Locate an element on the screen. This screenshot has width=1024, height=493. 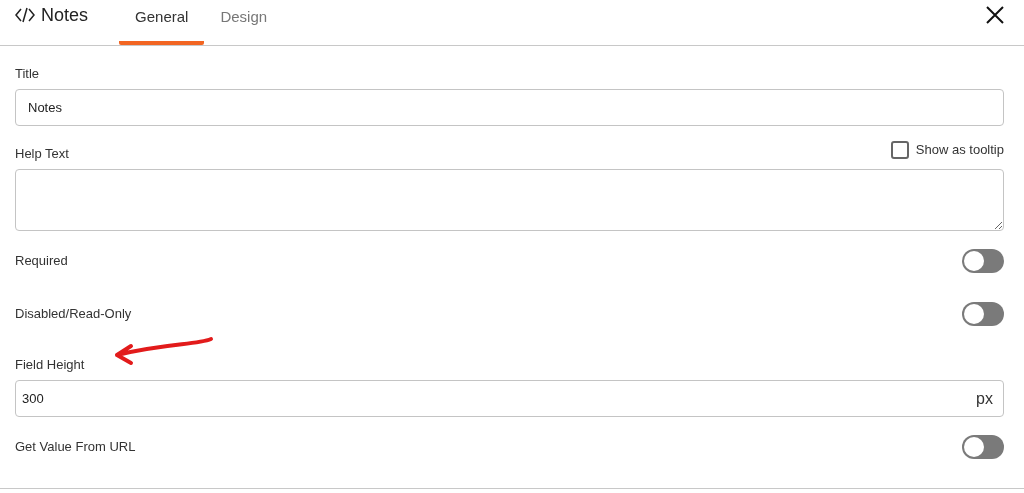
tab: General is located at coordinates (162, 22).